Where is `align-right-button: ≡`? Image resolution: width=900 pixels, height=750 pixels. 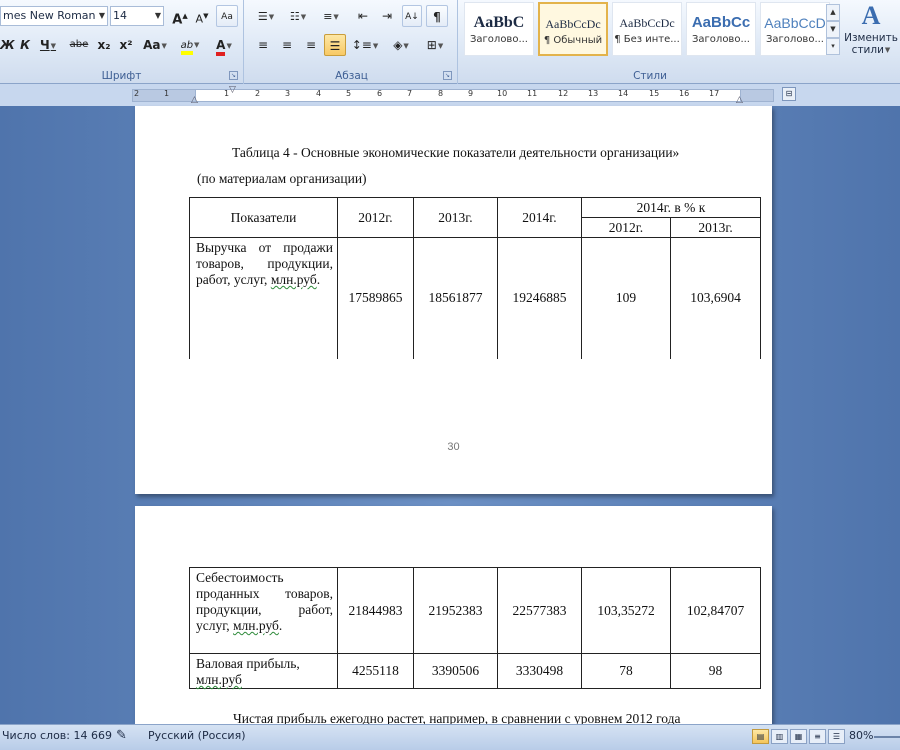 align-right-button: ≡ is located at coordinates (311, 45).